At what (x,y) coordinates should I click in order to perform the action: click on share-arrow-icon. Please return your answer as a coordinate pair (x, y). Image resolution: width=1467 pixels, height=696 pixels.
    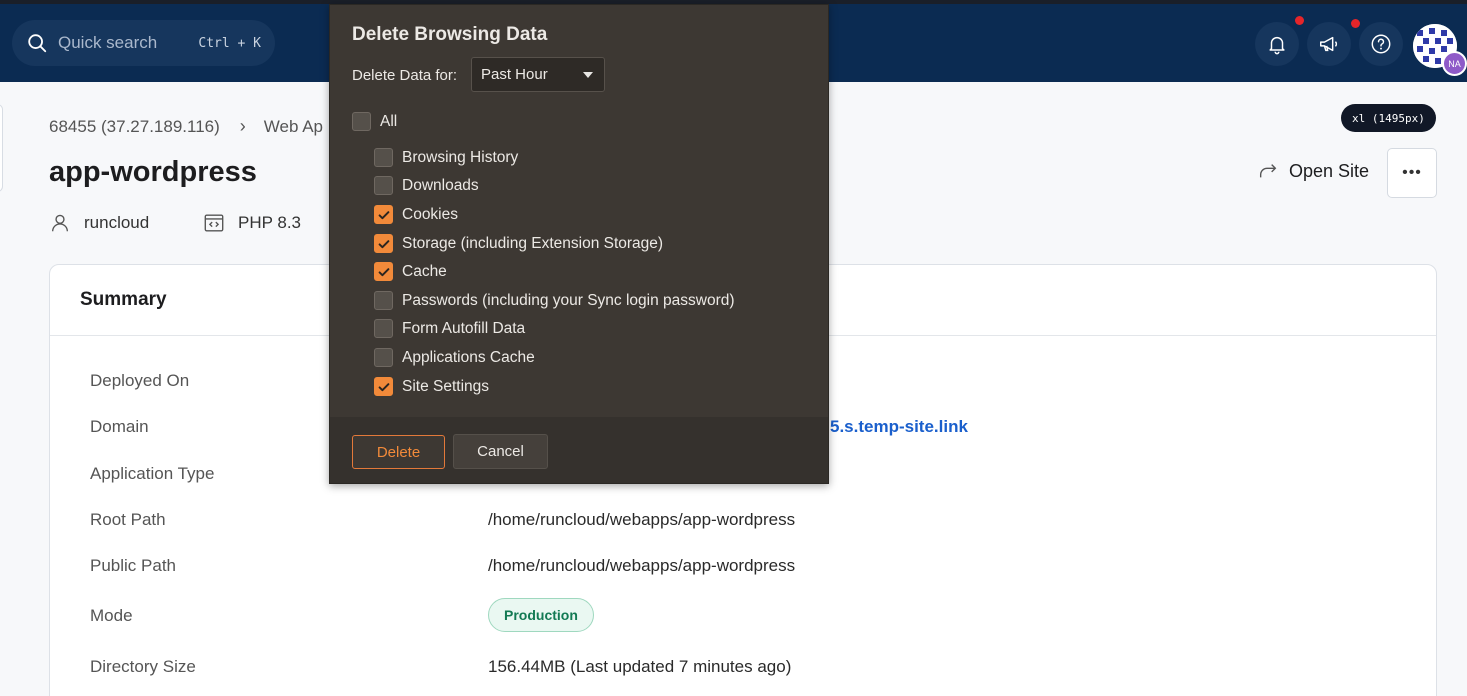
    Looking at the image, I should click on (1268, 171).